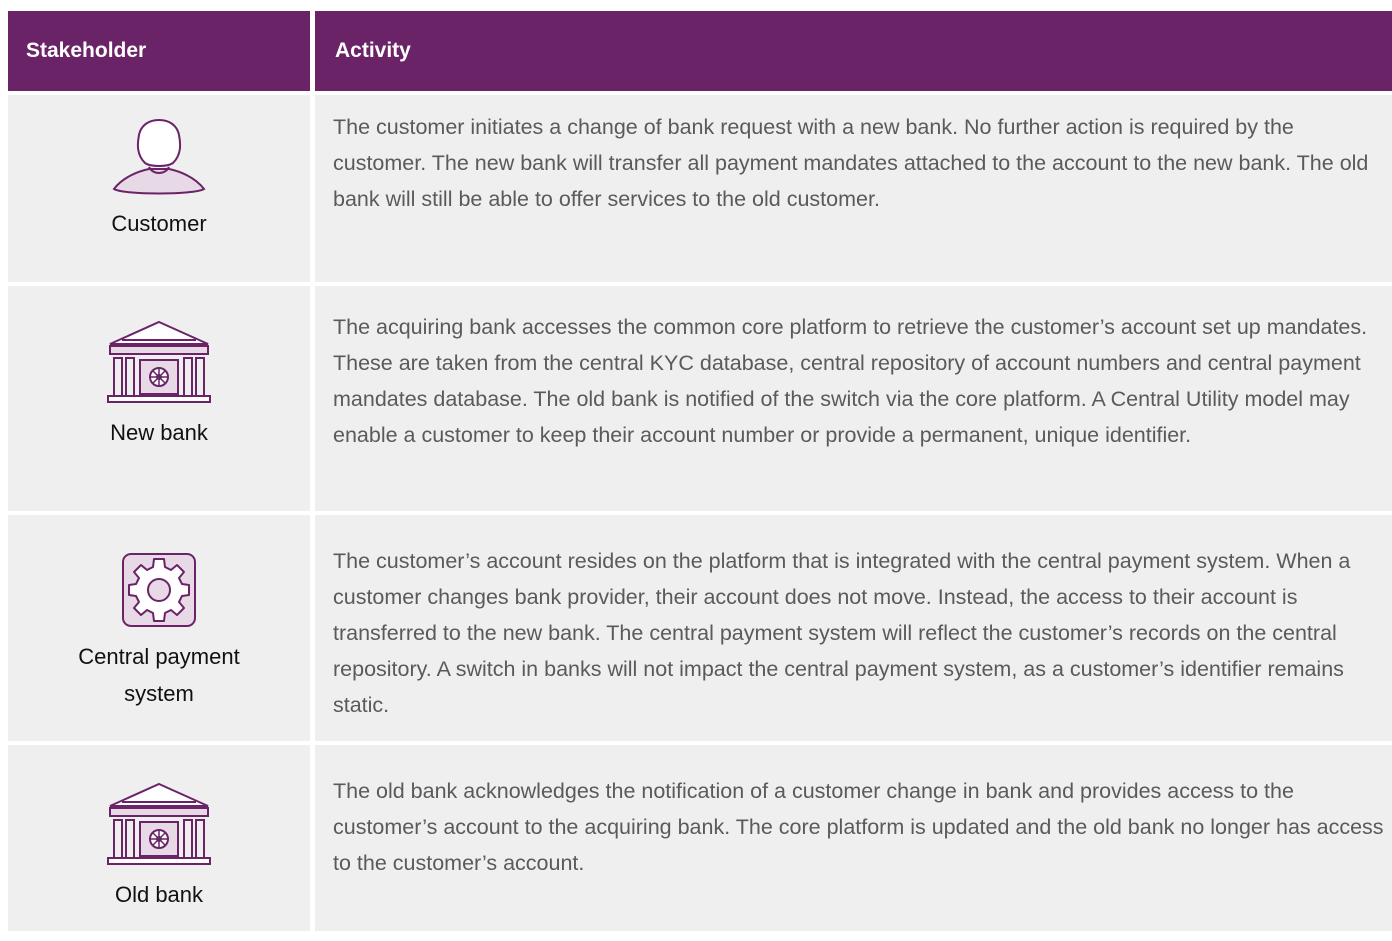 This screenshot has height=941, width=1392. Describe the element at coordinates (159, 223) in the screenshot. I see `stakeholder-label: Customer` at that location.